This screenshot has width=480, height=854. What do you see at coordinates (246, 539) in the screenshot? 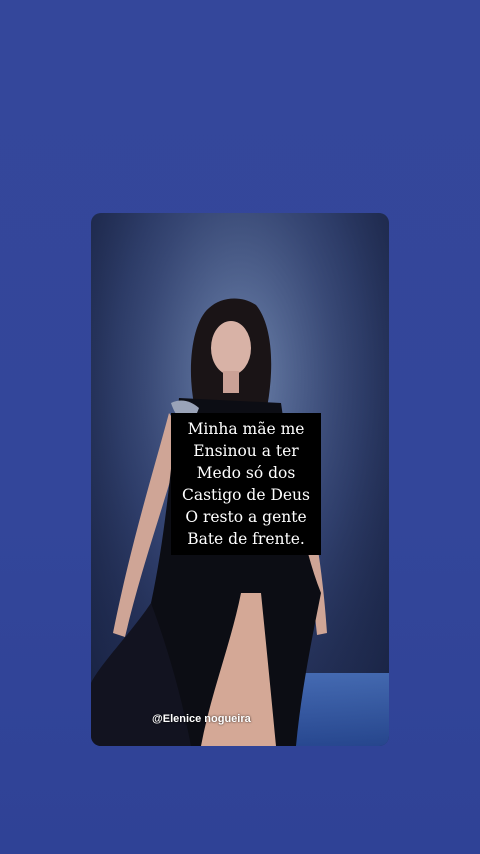
I see `quote-line: Bate de frente.` at bounding box center [246, 539].